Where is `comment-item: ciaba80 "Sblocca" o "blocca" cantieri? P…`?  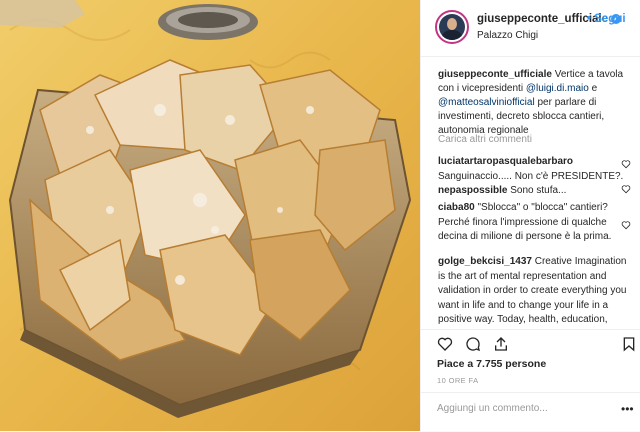 comment-item: ciaba80 "Sblocca" o "blocca" cantieri? P… is located at coordinates (533, 223).